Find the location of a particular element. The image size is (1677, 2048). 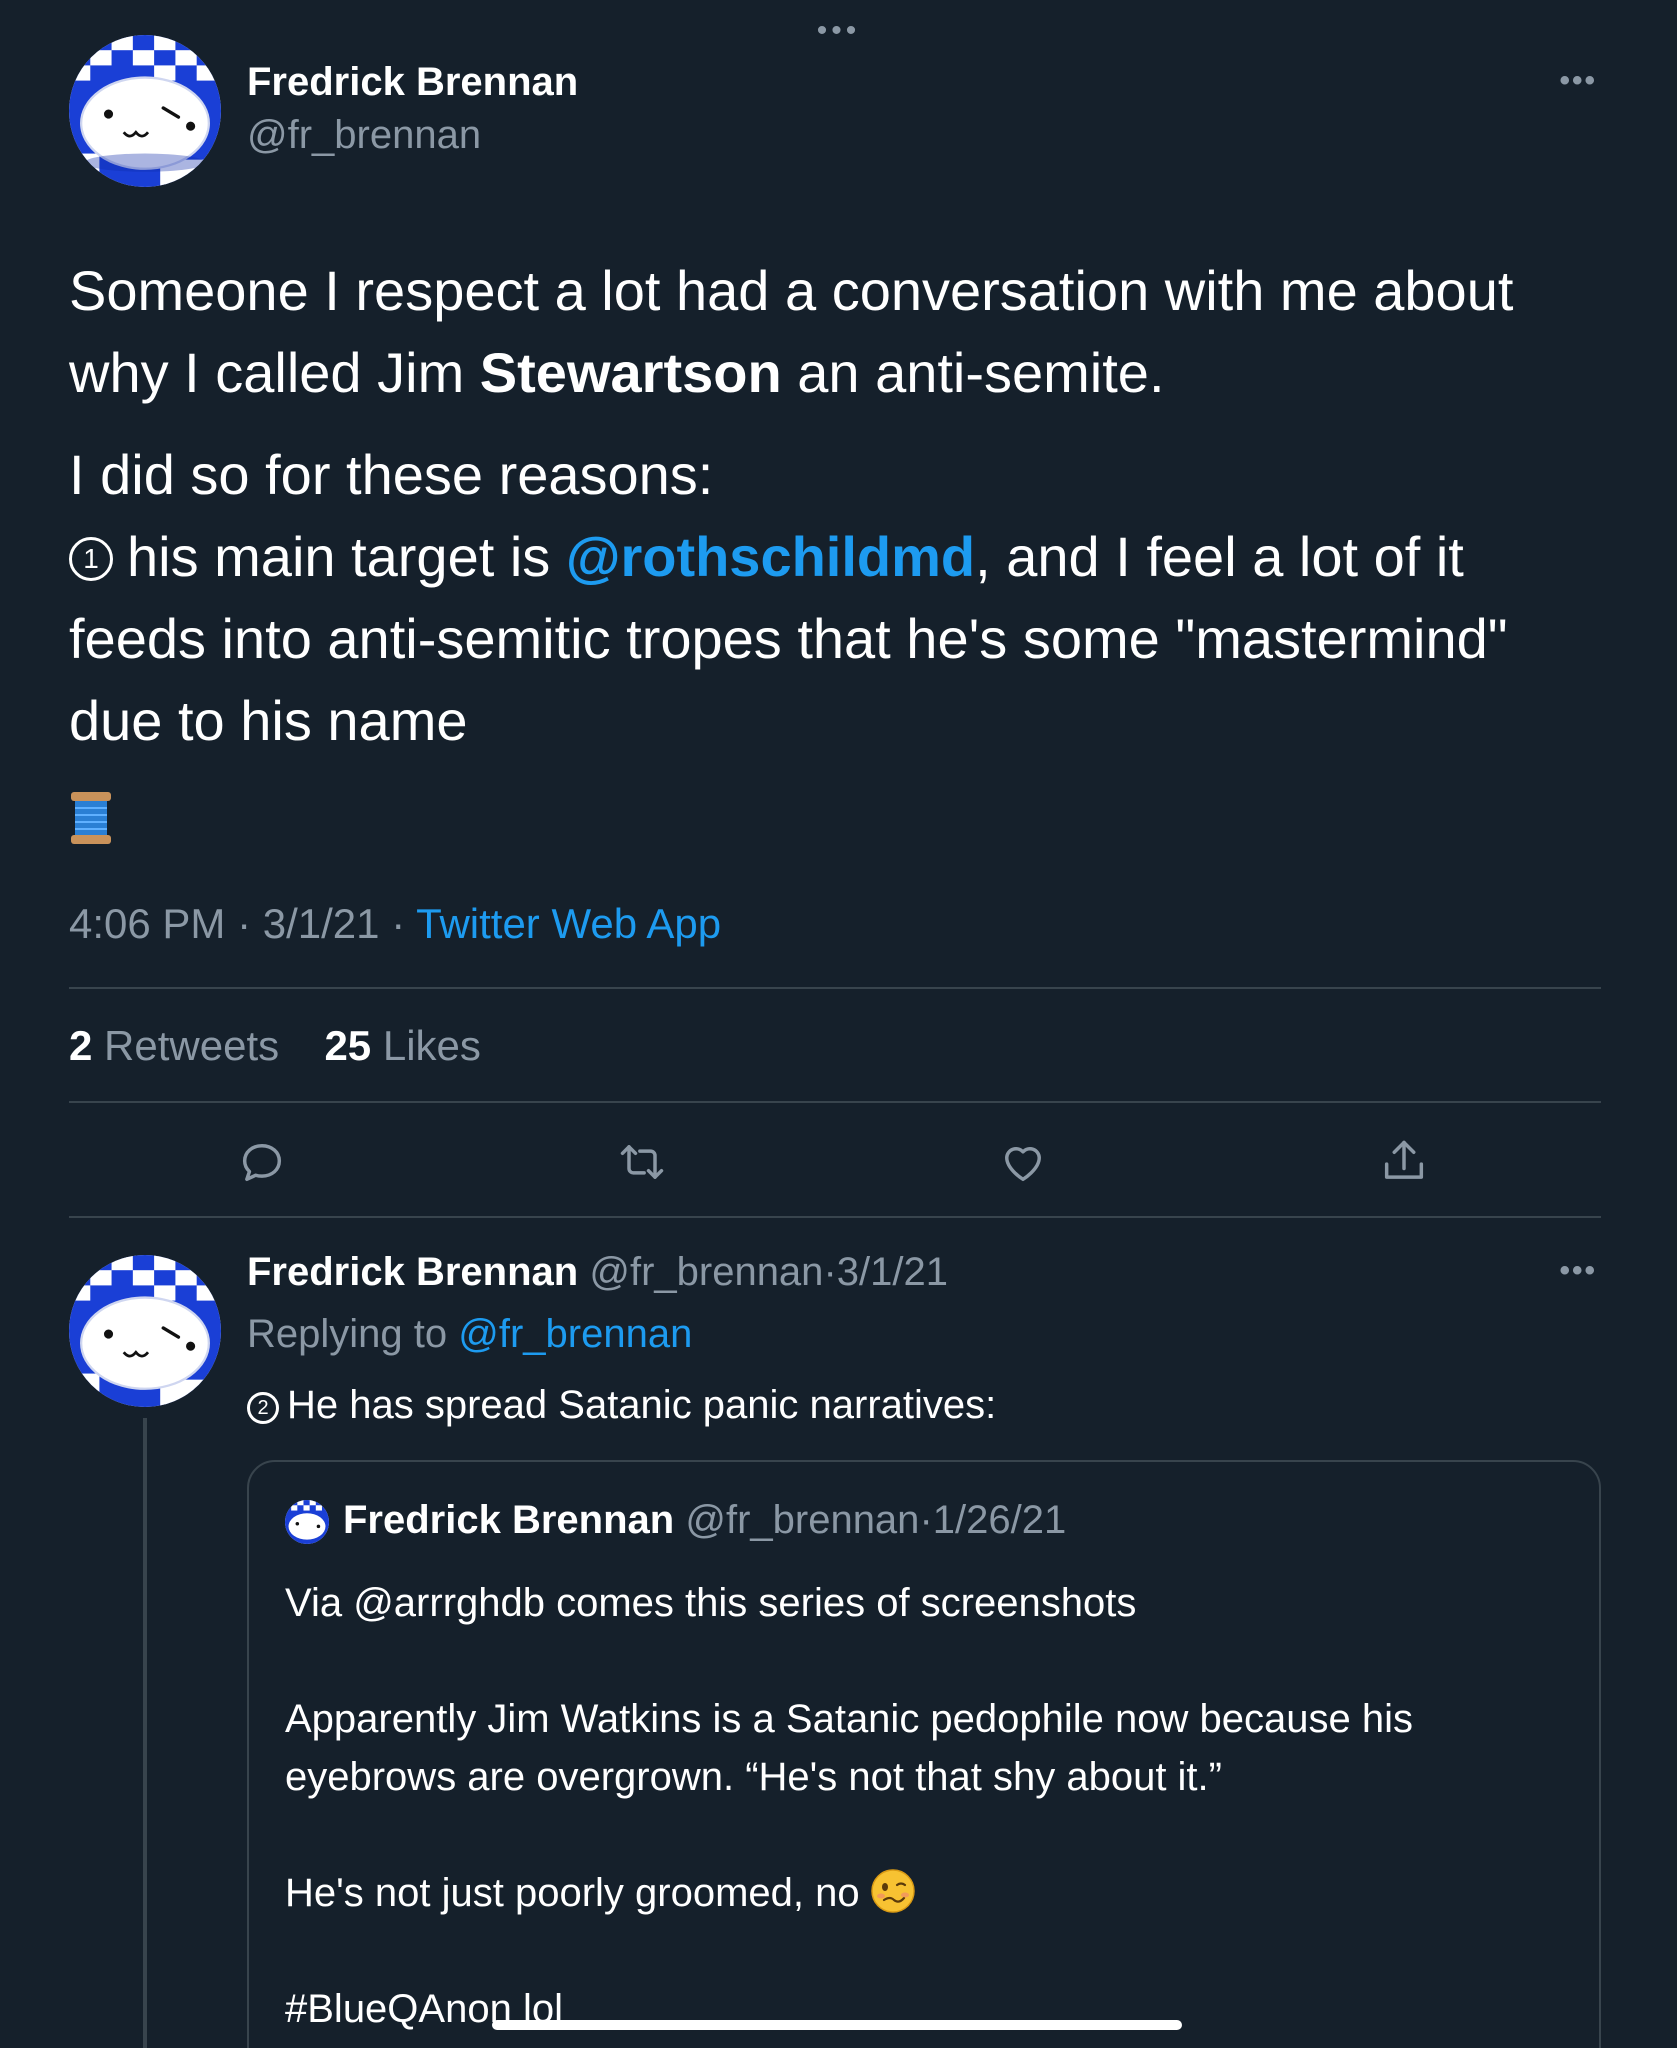

reply-icon is located at coordinates (262, 1162).